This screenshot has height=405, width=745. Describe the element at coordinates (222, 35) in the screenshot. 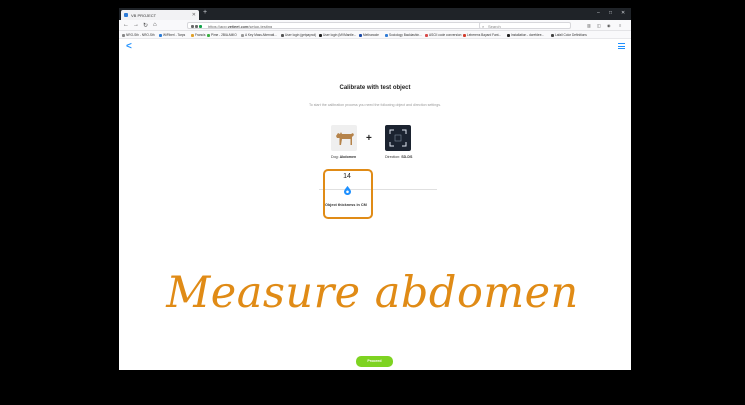

I see `bookmark-item: Pime - 2BIA AMIO` at that location.